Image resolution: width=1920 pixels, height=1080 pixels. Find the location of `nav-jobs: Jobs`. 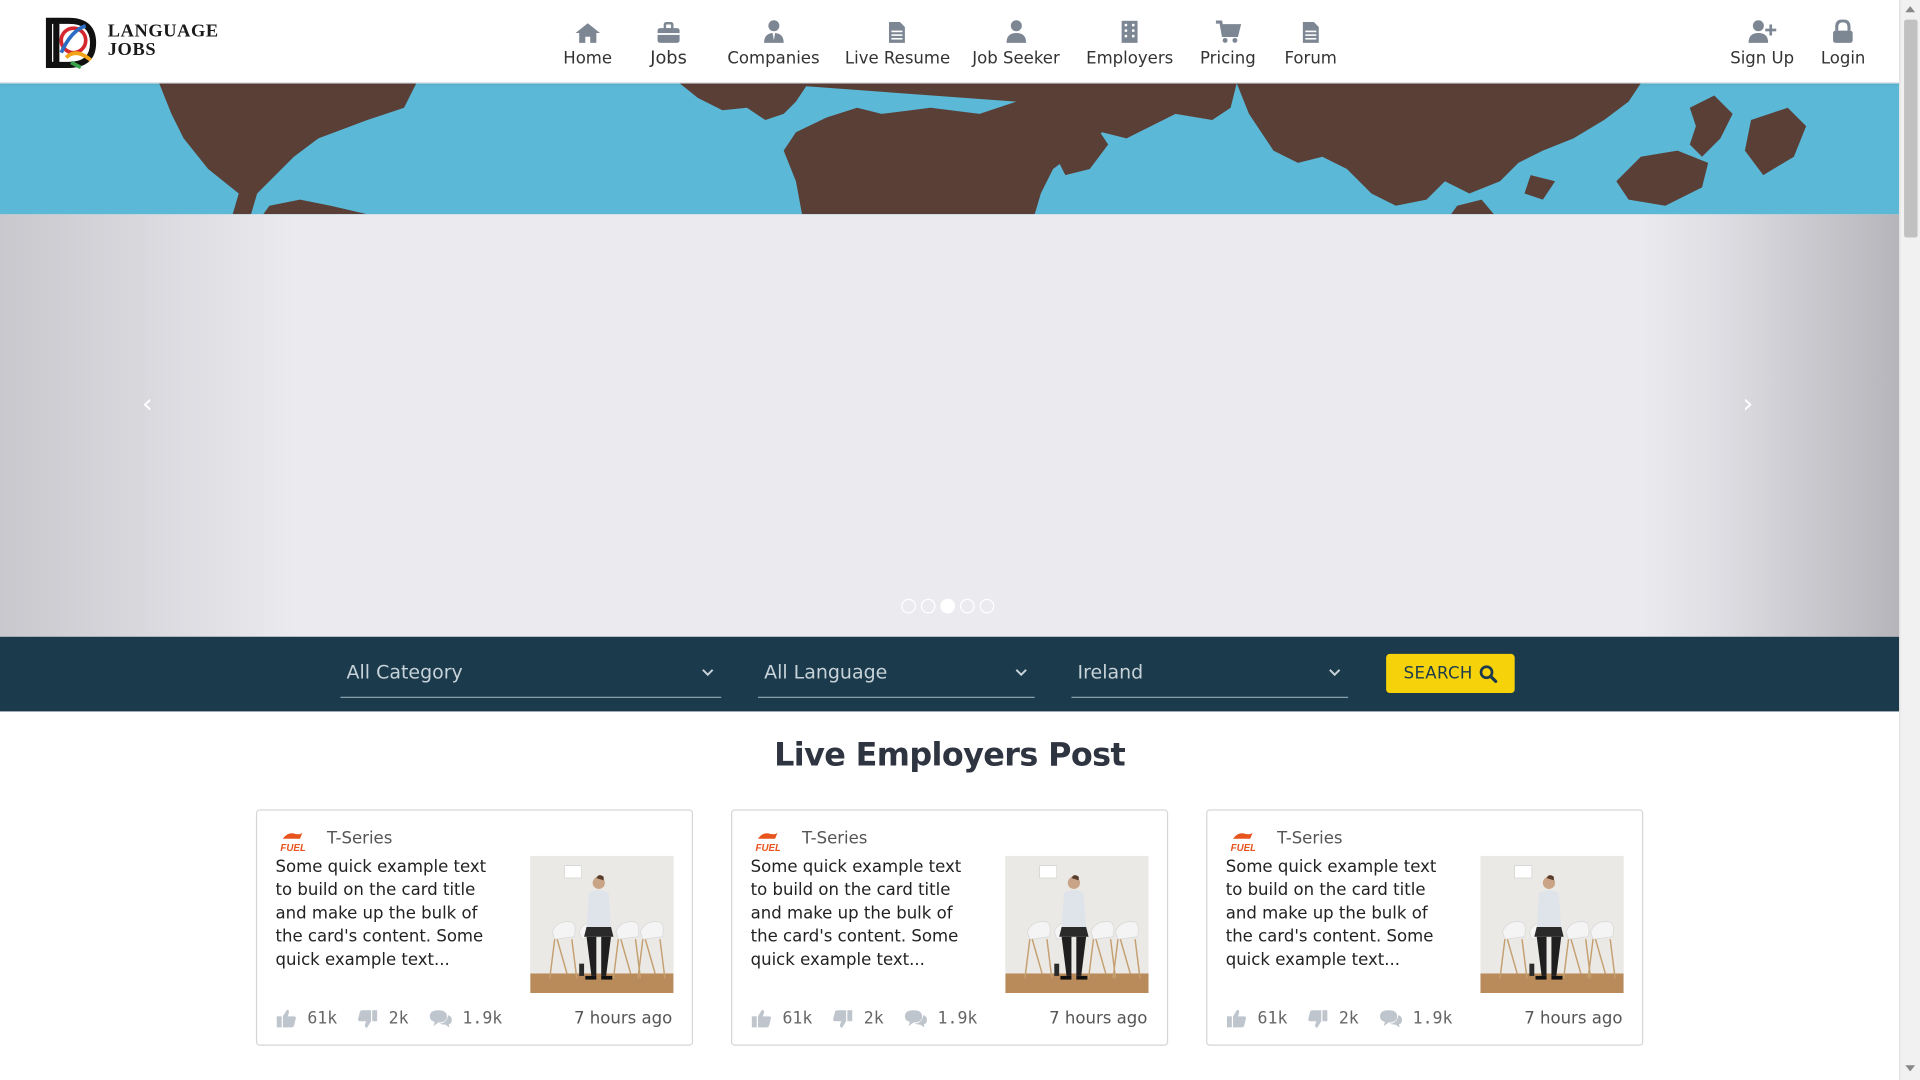

nav-jobs: Jobs is located at coordinates (668, 43).